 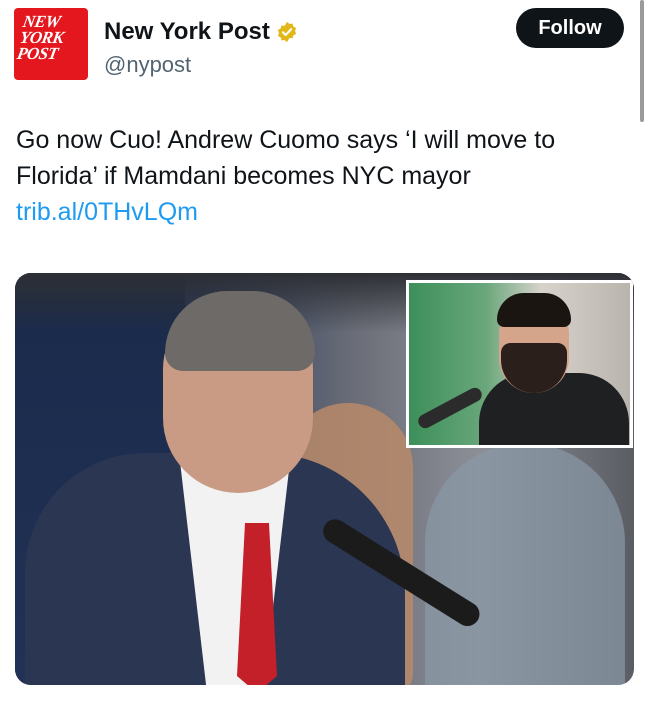 I want to click on scrollbar, so click(x=642, y=61).